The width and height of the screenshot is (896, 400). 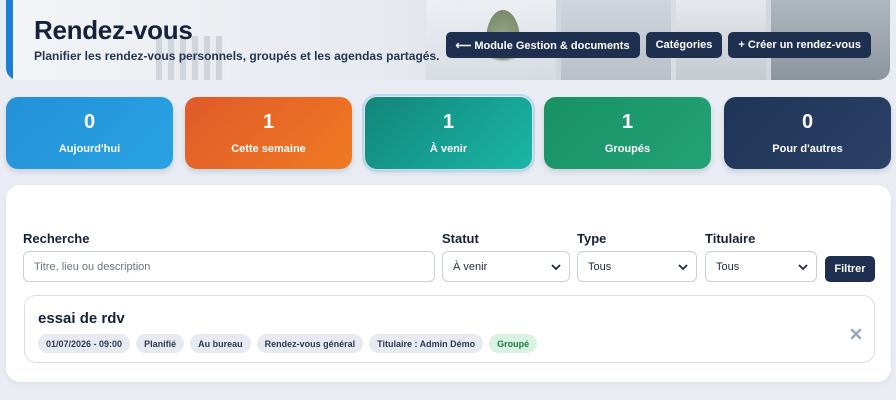 I want to click on stat-card-today: 0 Aujourd'hui, so click(x=89, y=133).